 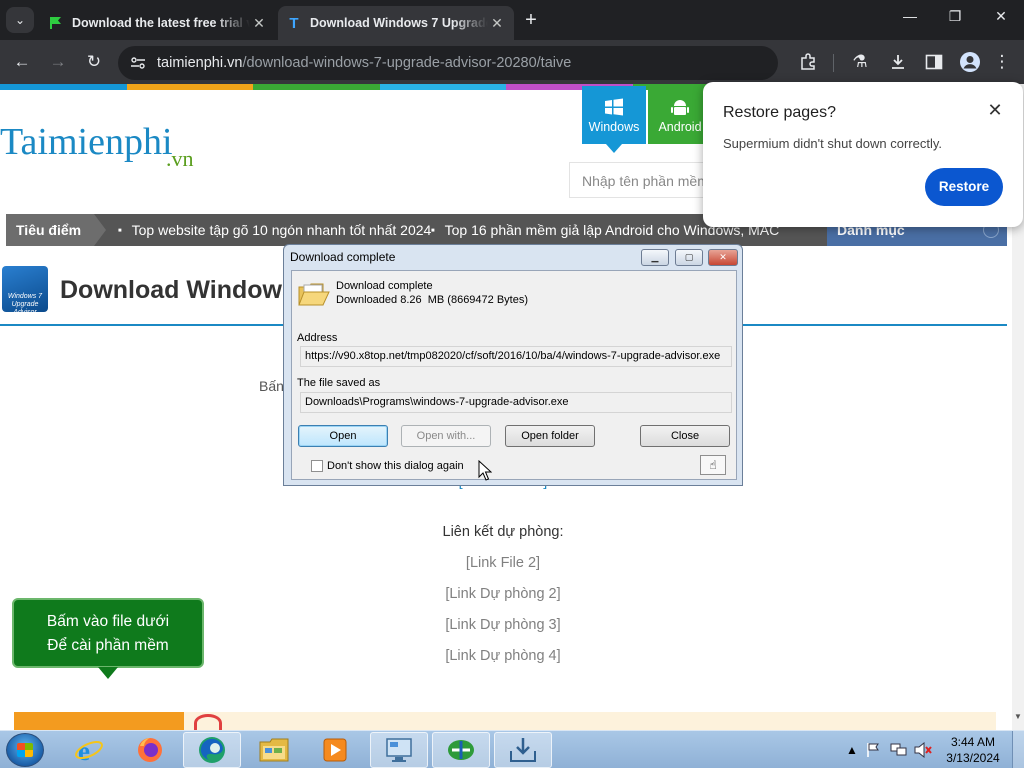 I want to click on toolbar-divider, so click(x=833, y=63).